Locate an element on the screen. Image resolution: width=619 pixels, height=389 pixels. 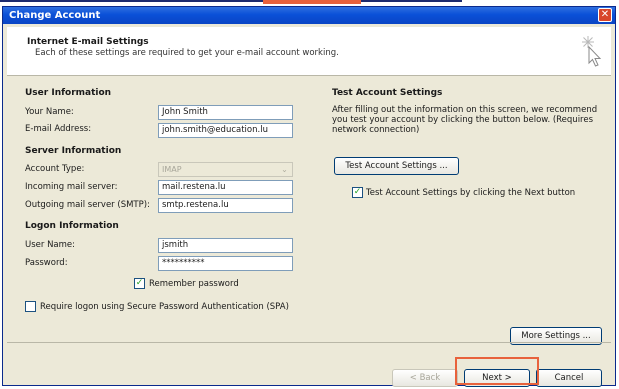
account-type-value: IMAP is located at coordinates (172, 169).